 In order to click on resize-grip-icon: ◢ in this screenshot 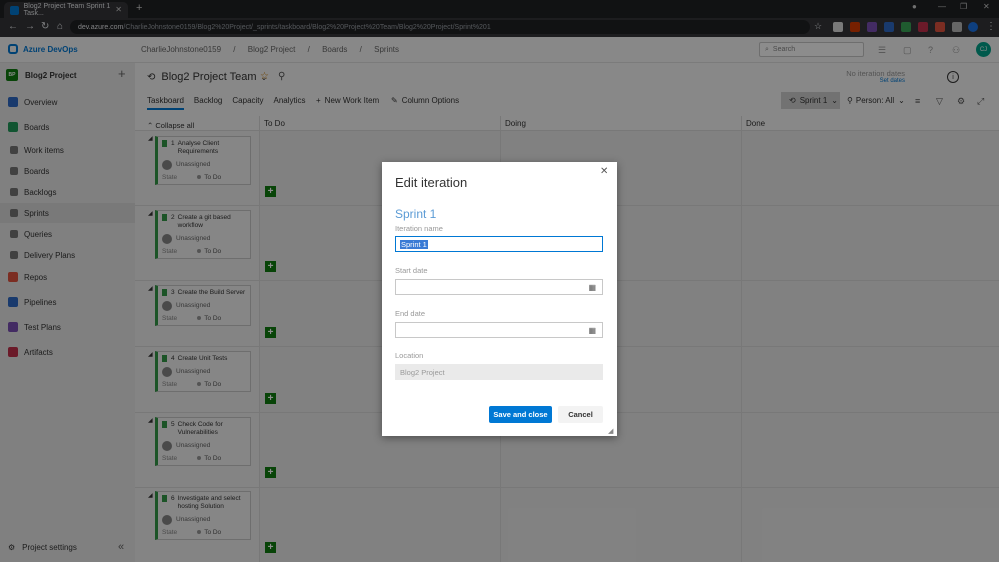, I will do `click(610, 431)`.